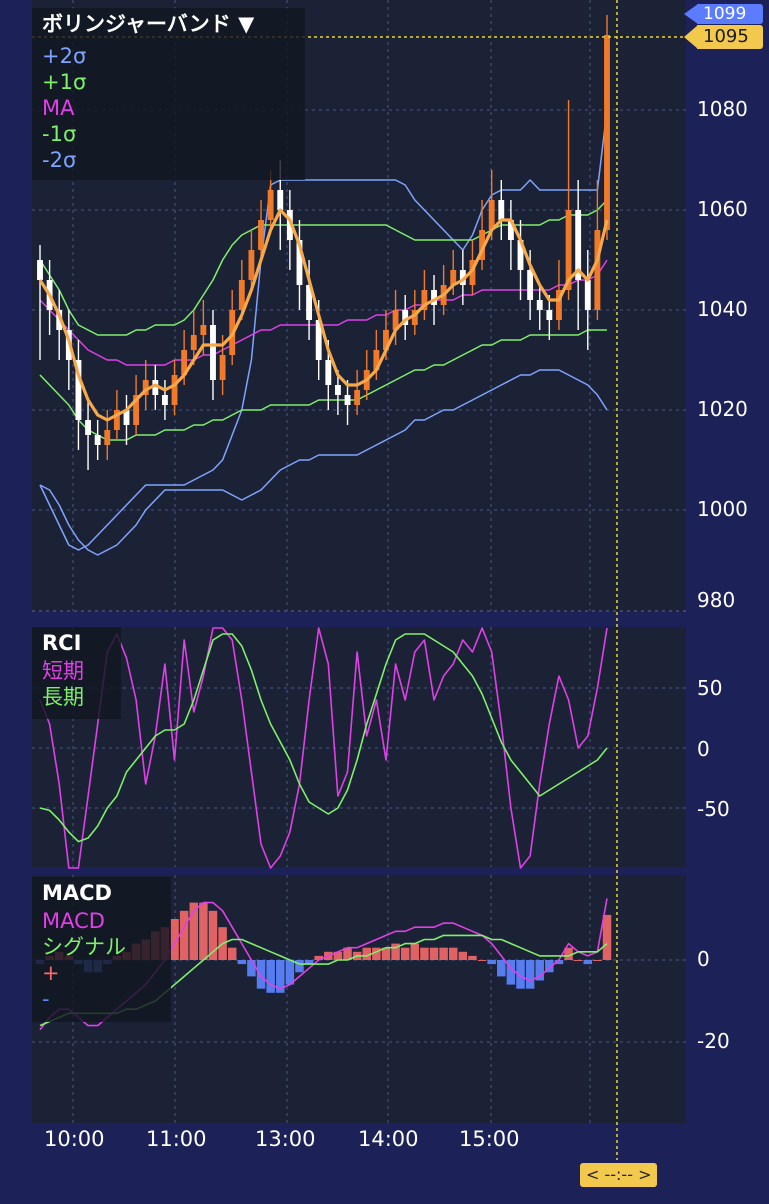 The image size is (769, 1204). What do you see at coordinates (716, 600) in the screenshot?
I see `price-axis-label: 980` at bounding box center [716, 600].